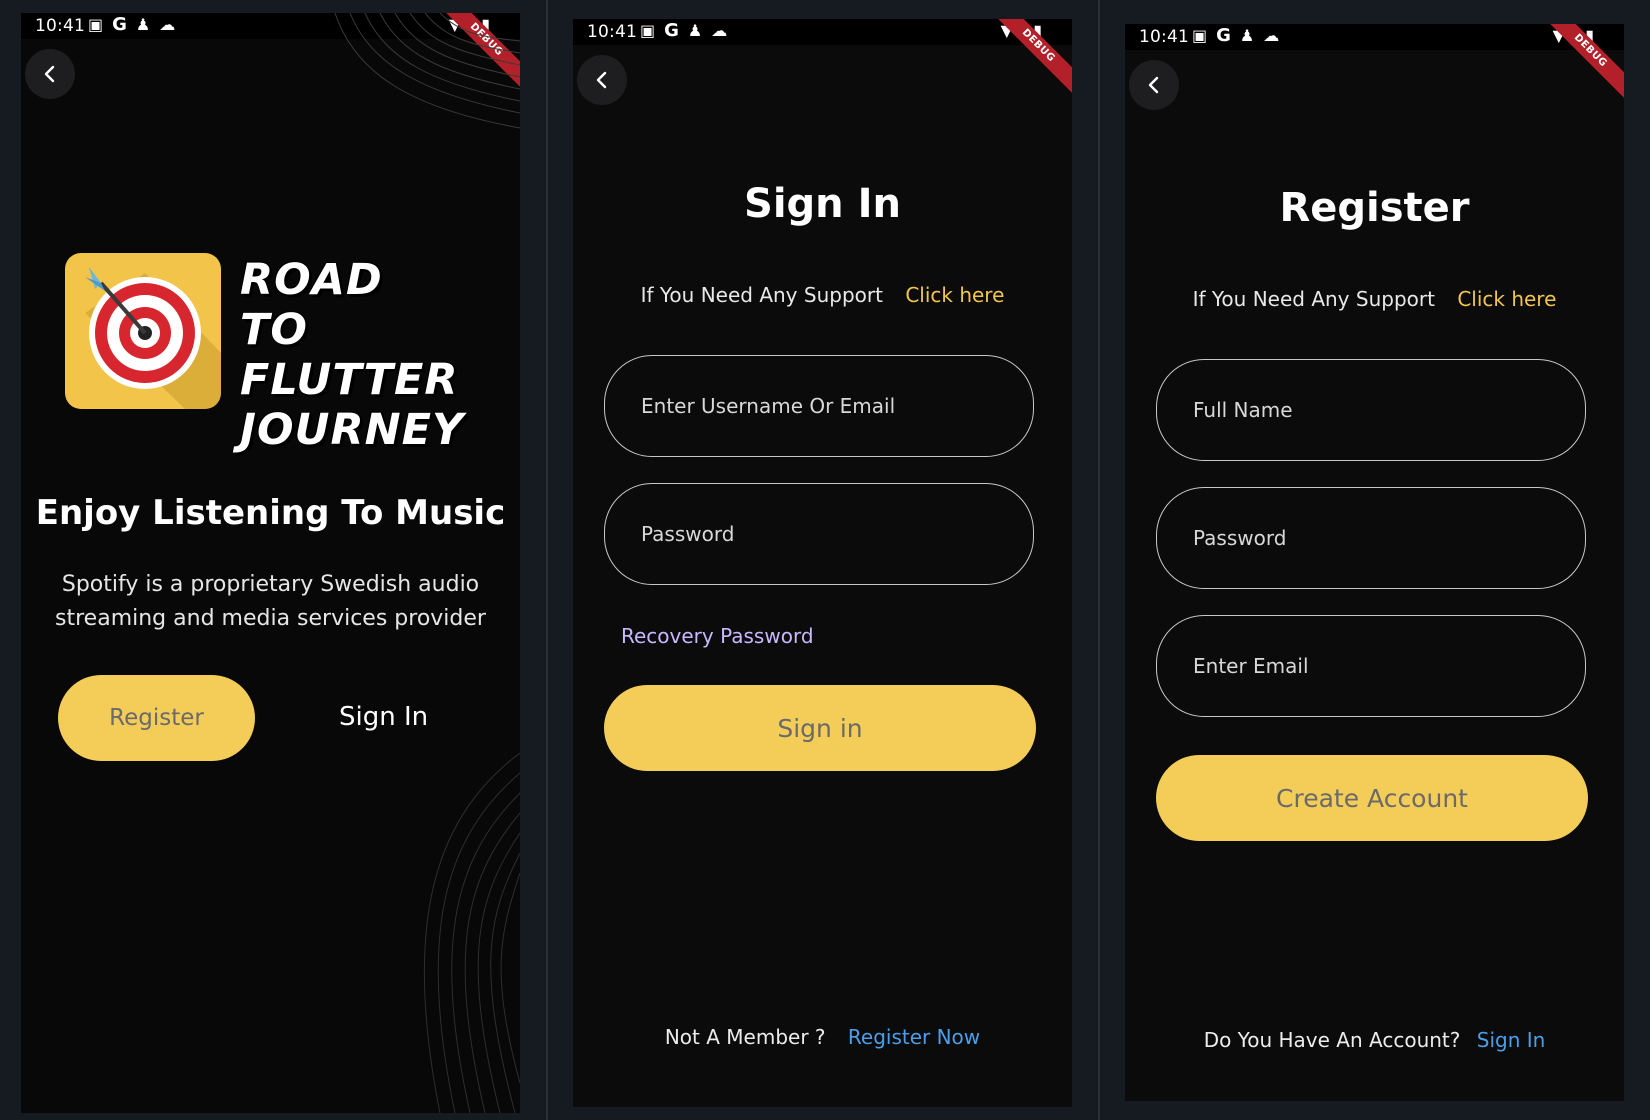 This screenshot has height=1120, width=1650. I want to click on signin-button: Sign in, so click(820, 728).